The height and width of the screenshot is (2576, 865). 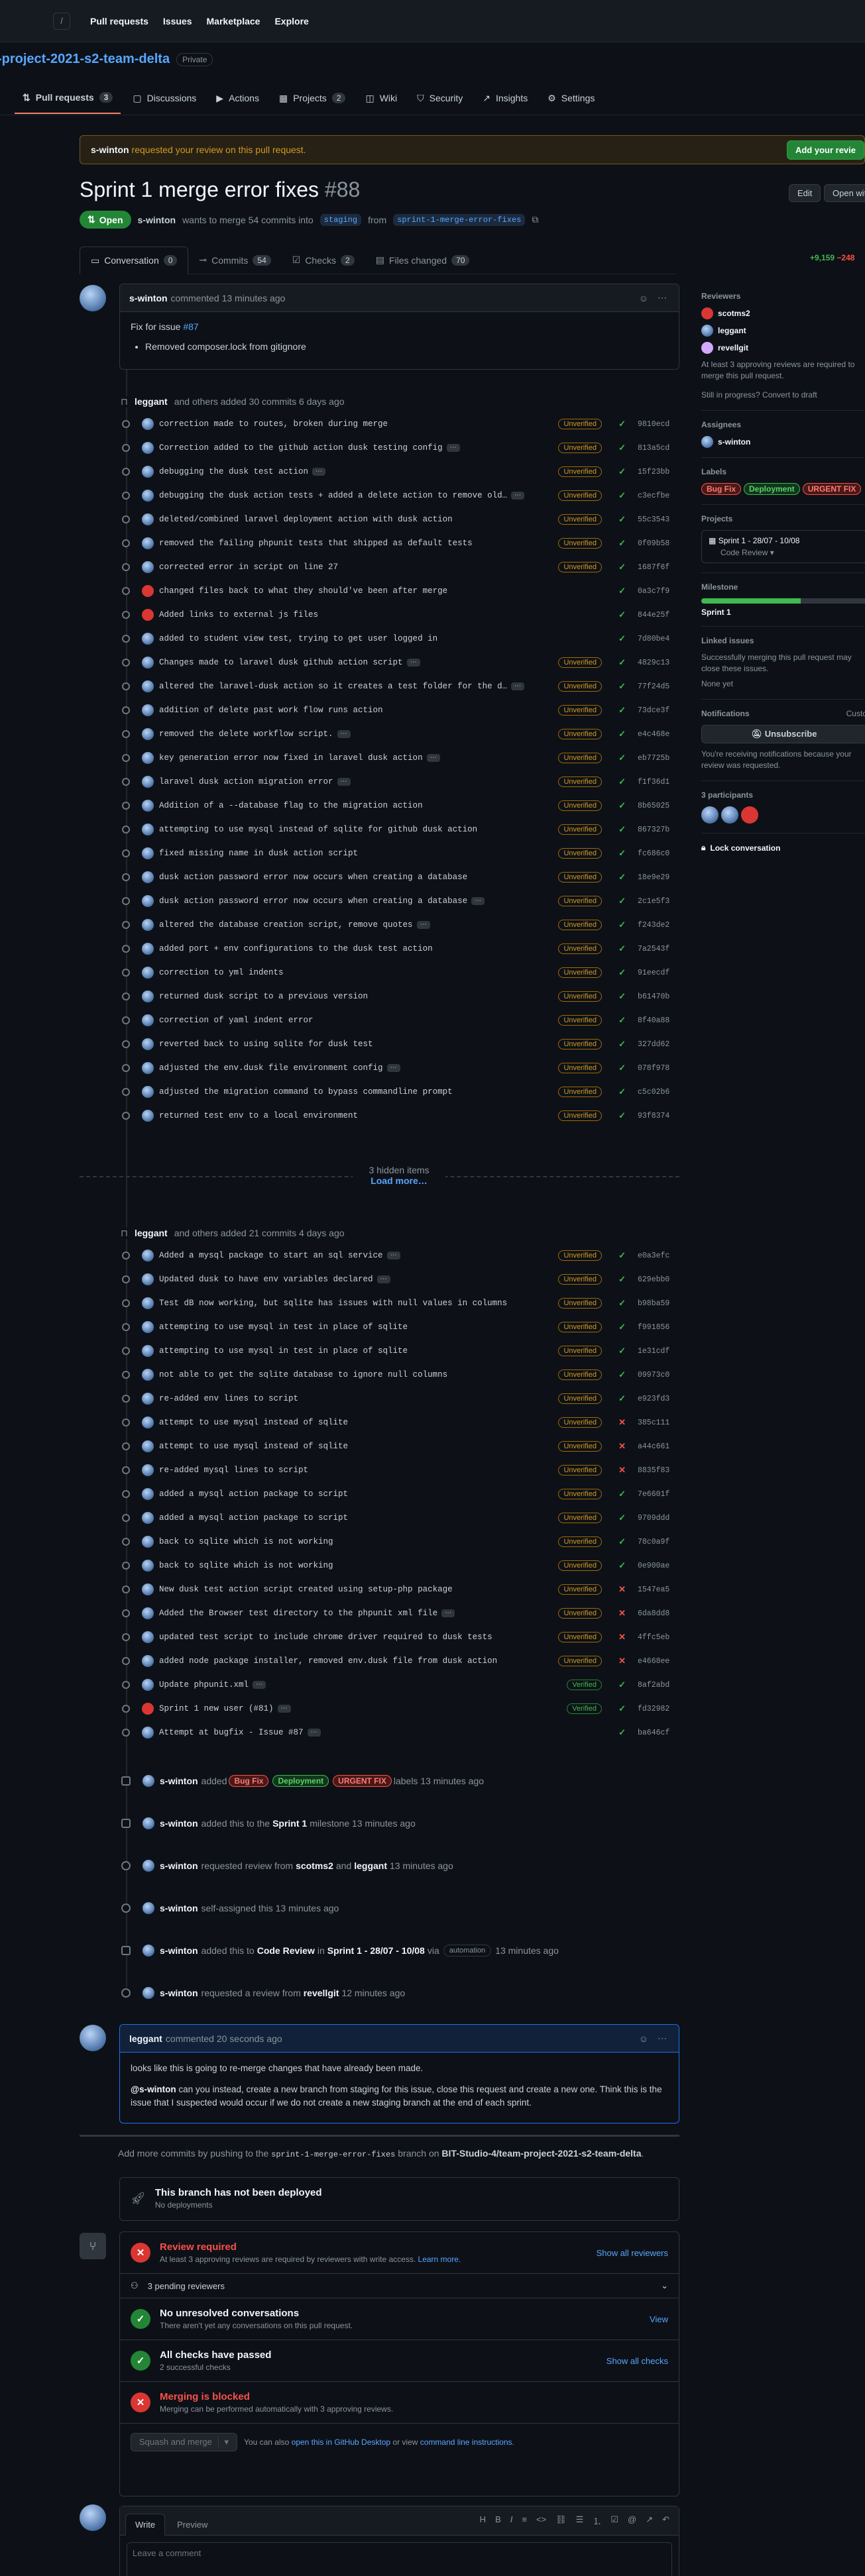 I want to click on copy-icon: ⧉, so click(x=535, y=220).